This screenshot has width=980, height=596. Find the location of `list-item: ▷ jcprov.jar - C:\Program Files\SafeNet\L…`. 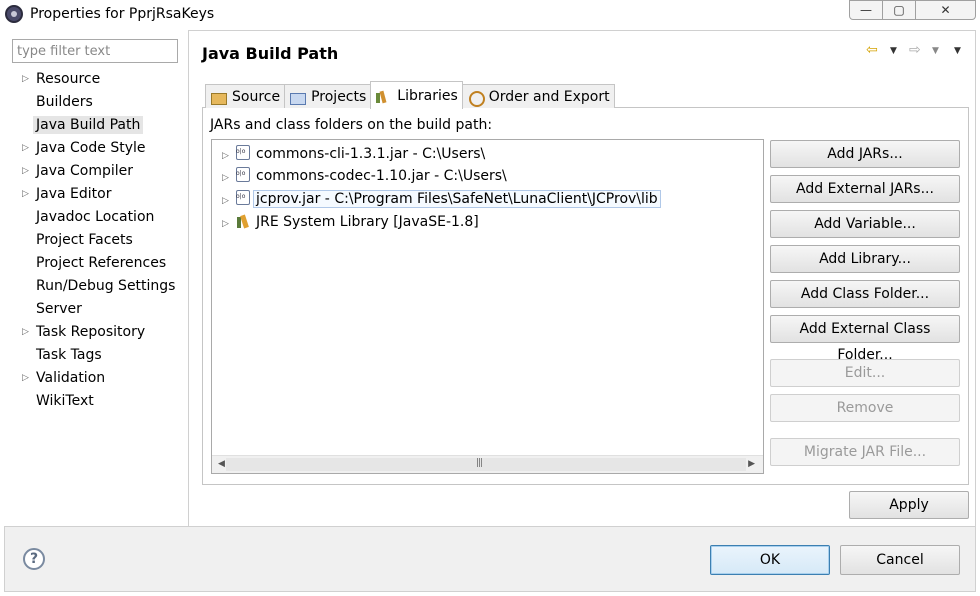

list-item: ▷ jcprov.jar - C:\Program Files\SafeNet\L… is located at coordinates (441, 199).